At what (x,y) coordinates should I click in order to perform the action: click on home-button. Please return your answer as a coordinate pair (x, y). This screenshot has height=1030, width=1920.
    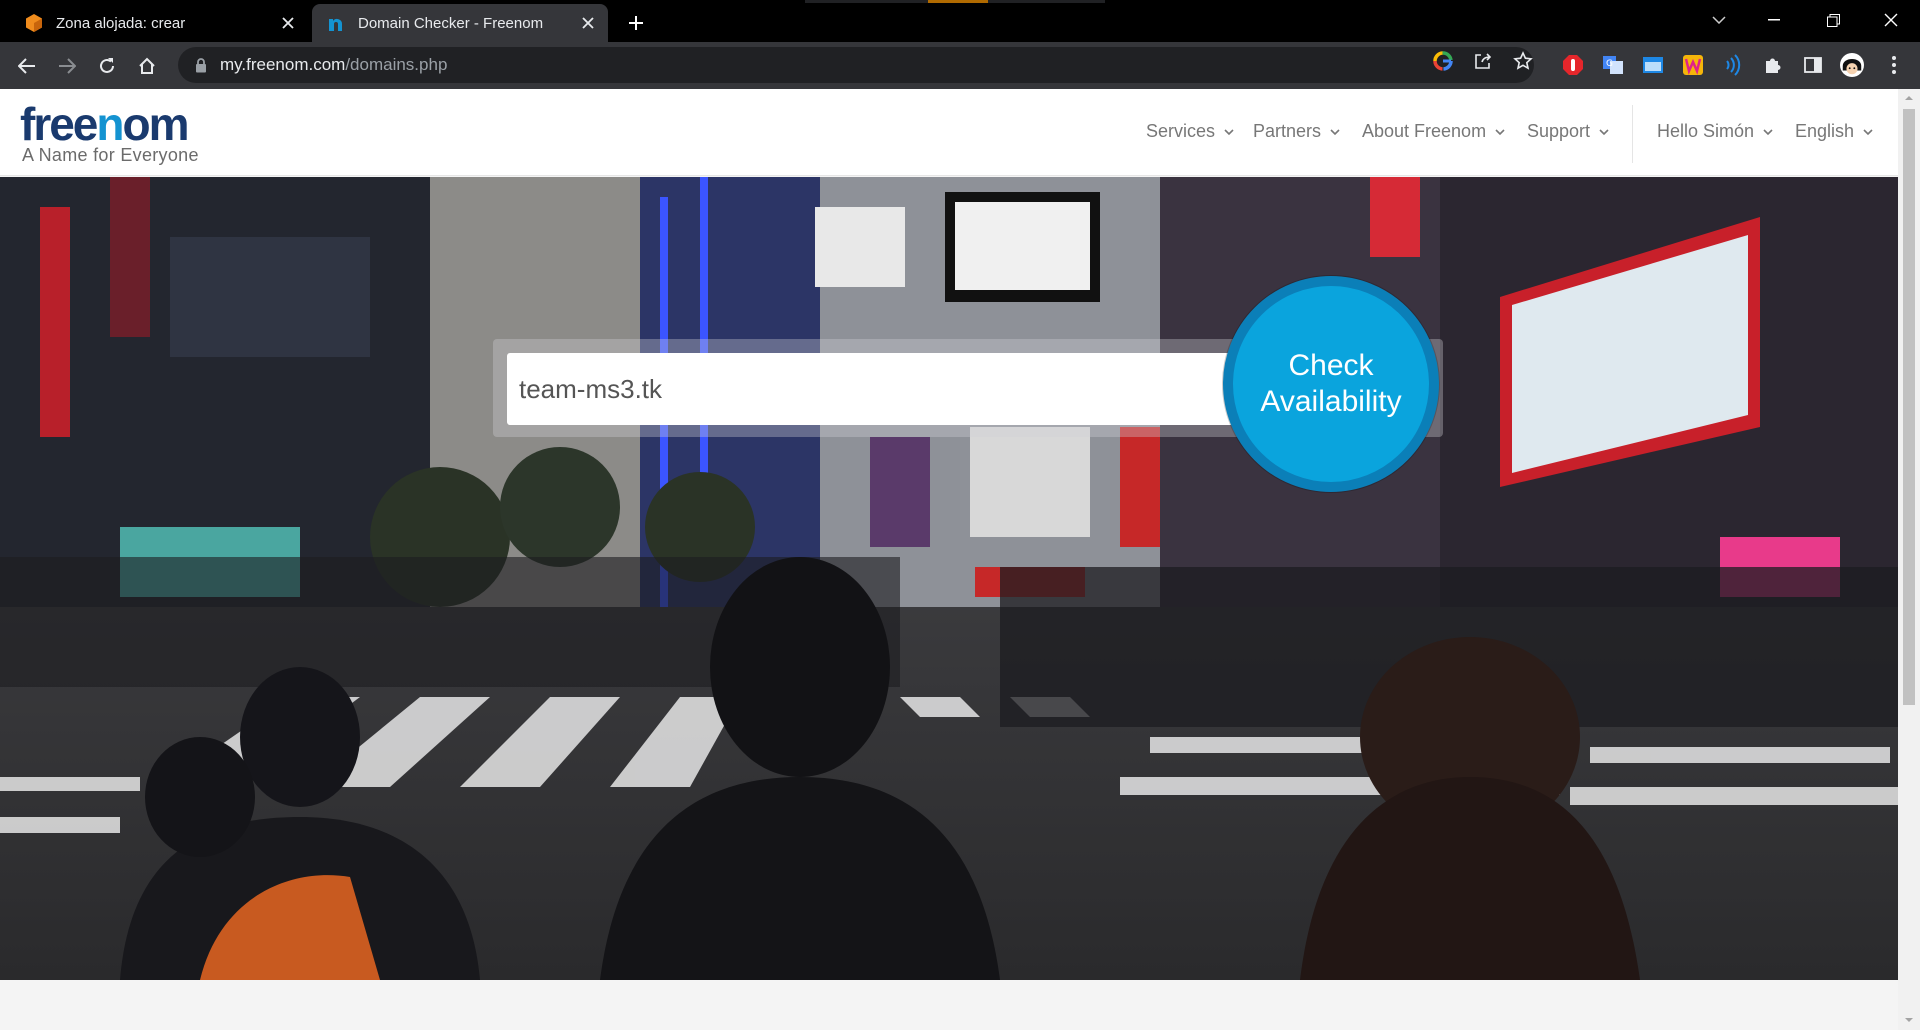
    Looking at the image, I should click on (147, 66).